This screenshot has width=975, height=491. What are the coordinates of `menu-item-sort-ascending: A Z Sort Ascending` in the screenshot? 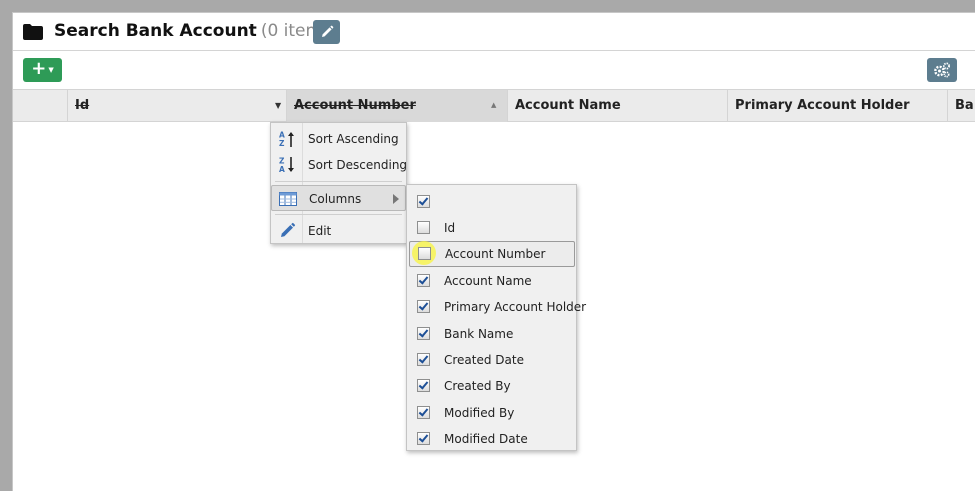 It's located at (338, 139).